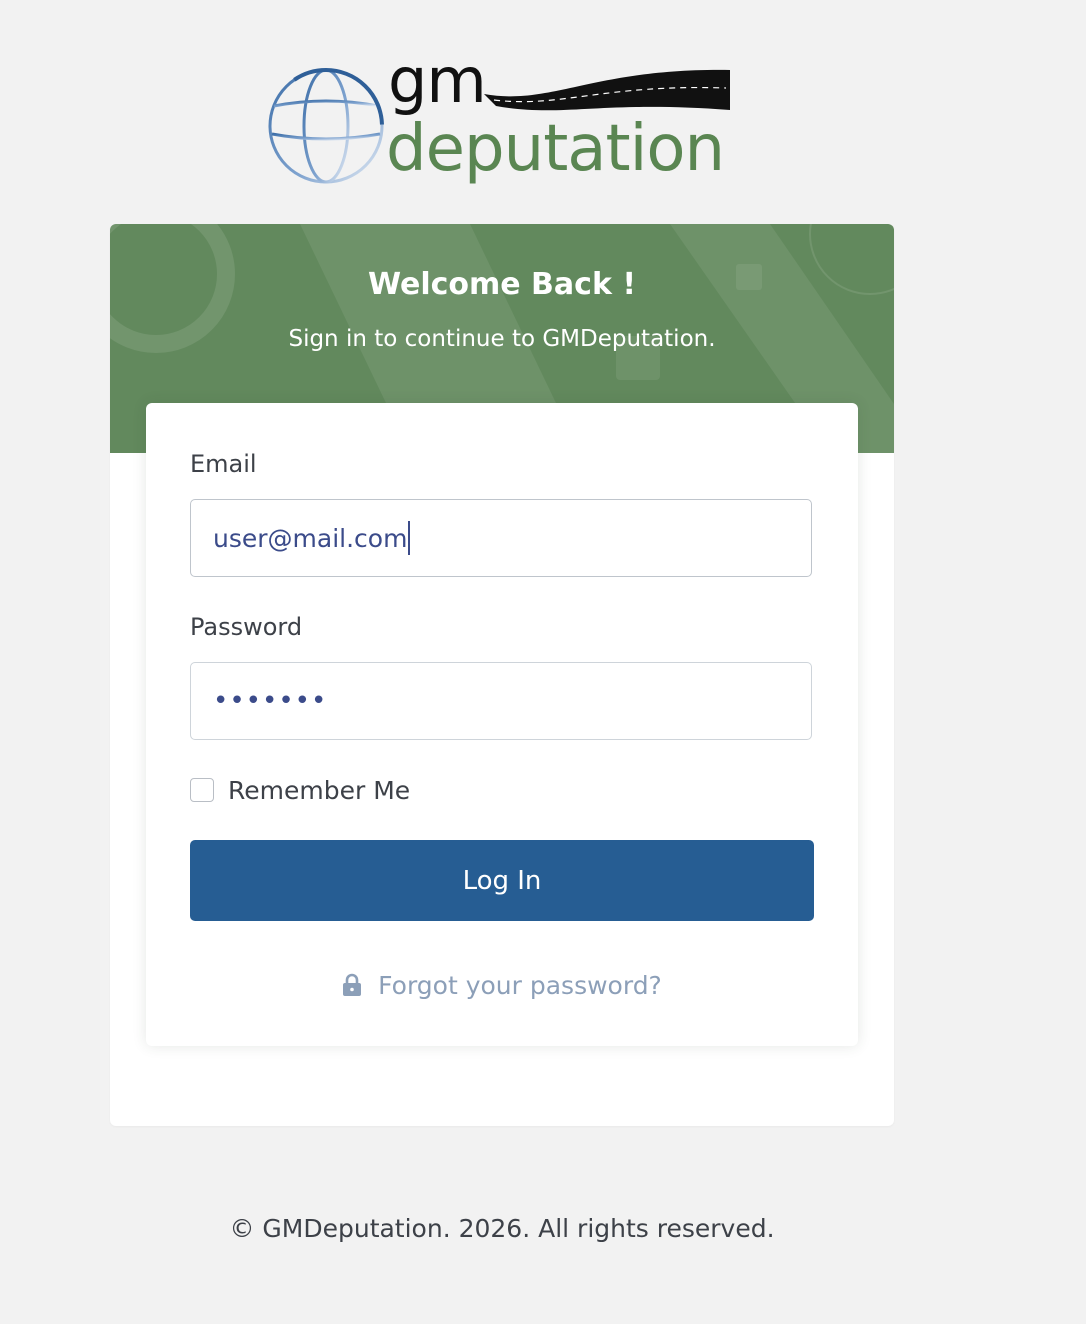  What do you see at coordinates (310, 538) in the screenshot?
I see `email-value: user@mail.com` at bounding box center [310, 538].